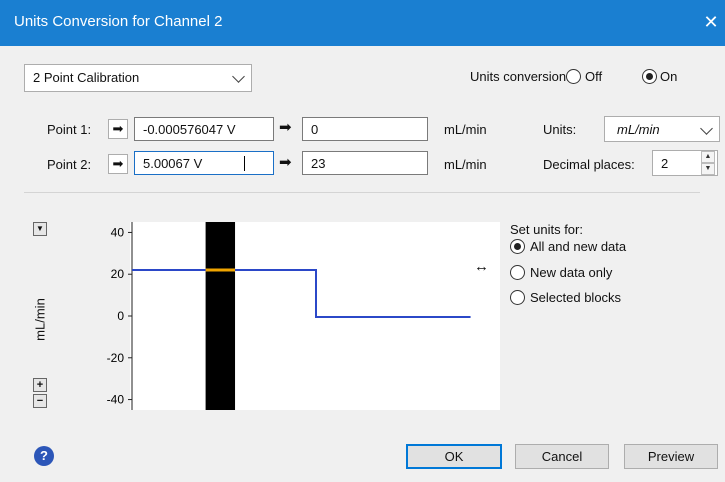 The height and width of the screenshot is (482, 725). Describe the element at coordinates (589, 164) in the screenshot. I see `decimal-places-label: Decimal places:` at that location.